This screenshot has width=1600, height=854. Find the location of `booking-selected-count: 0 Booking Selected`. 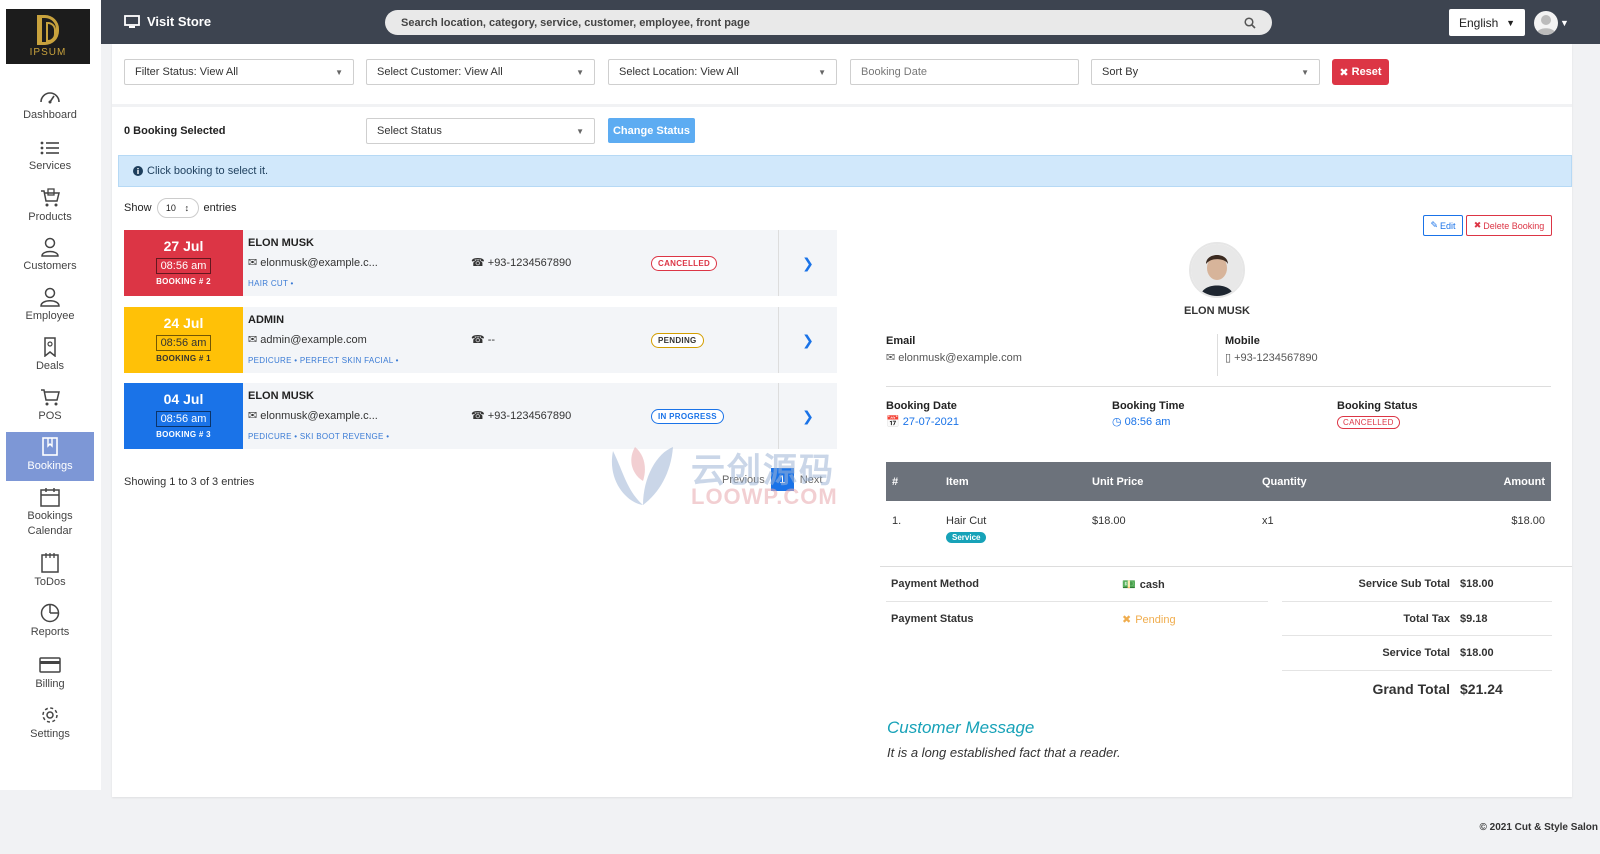

booking-selected-count: 0 Booking Selected is located at coordinates (175, 131).